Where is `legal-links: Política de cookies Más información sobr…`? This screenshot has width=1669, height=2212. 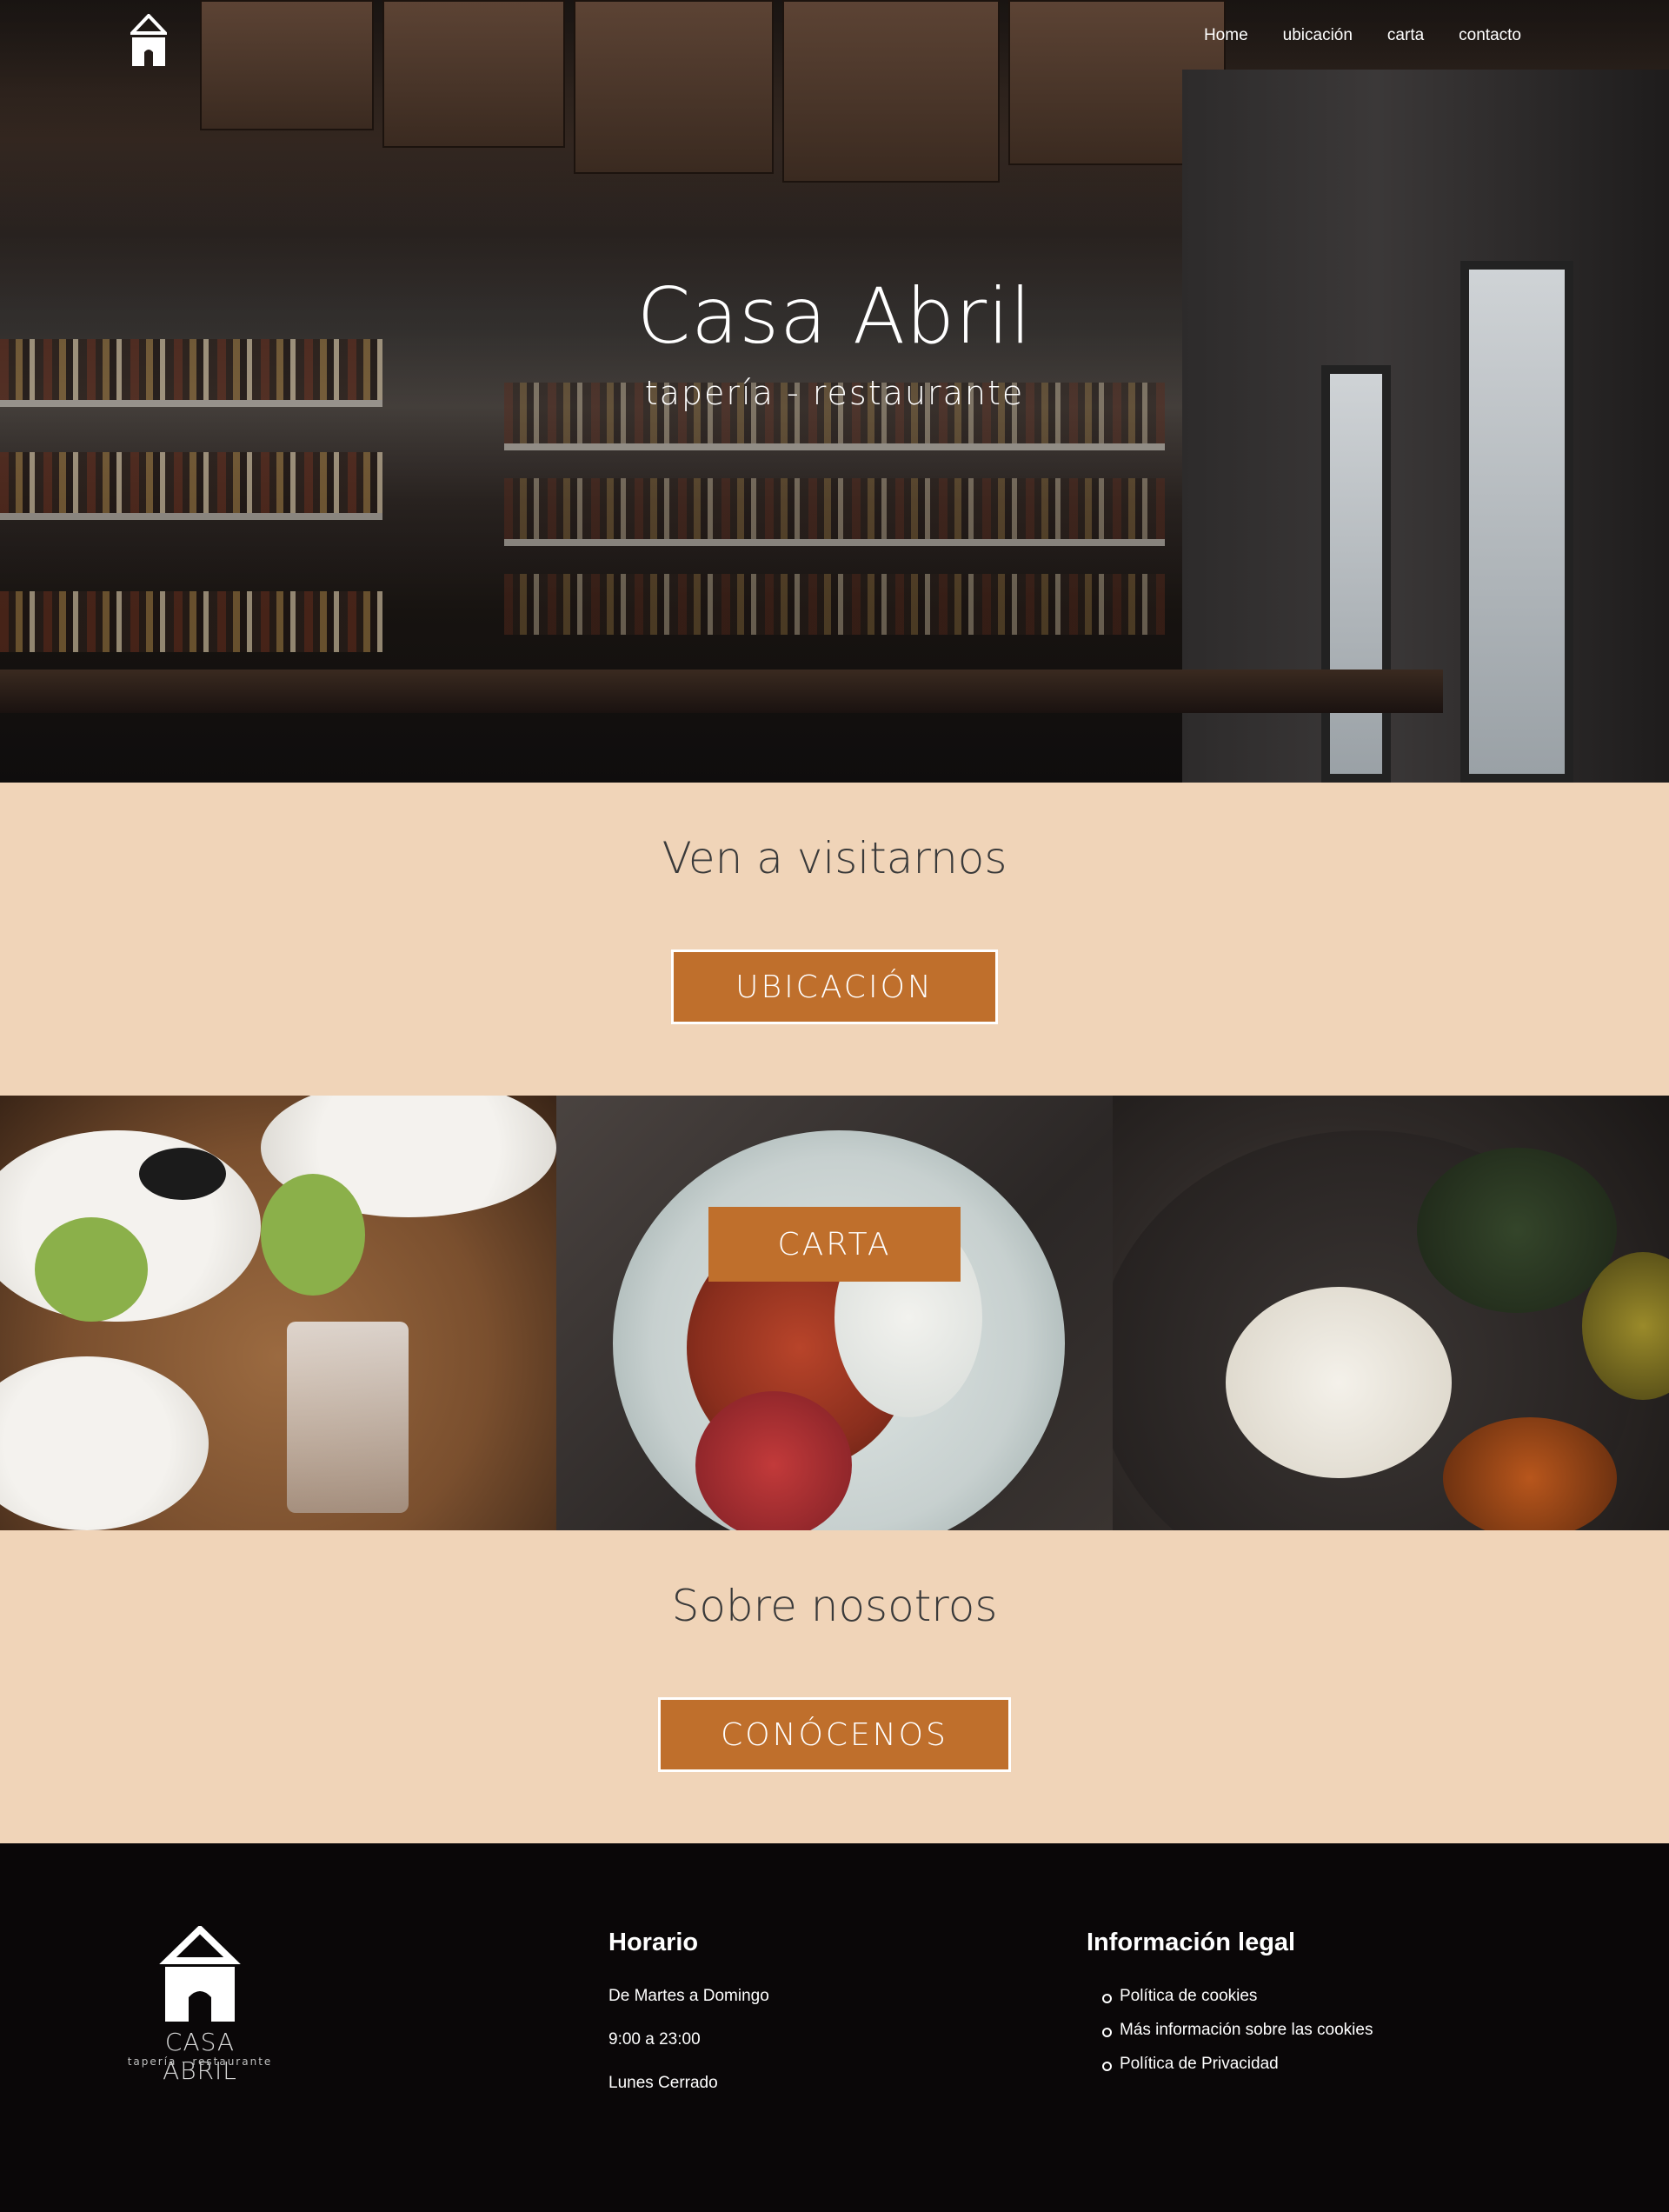
legal-links: Política de cookies Más información sobr… is located at coordinates (1230, 2030).